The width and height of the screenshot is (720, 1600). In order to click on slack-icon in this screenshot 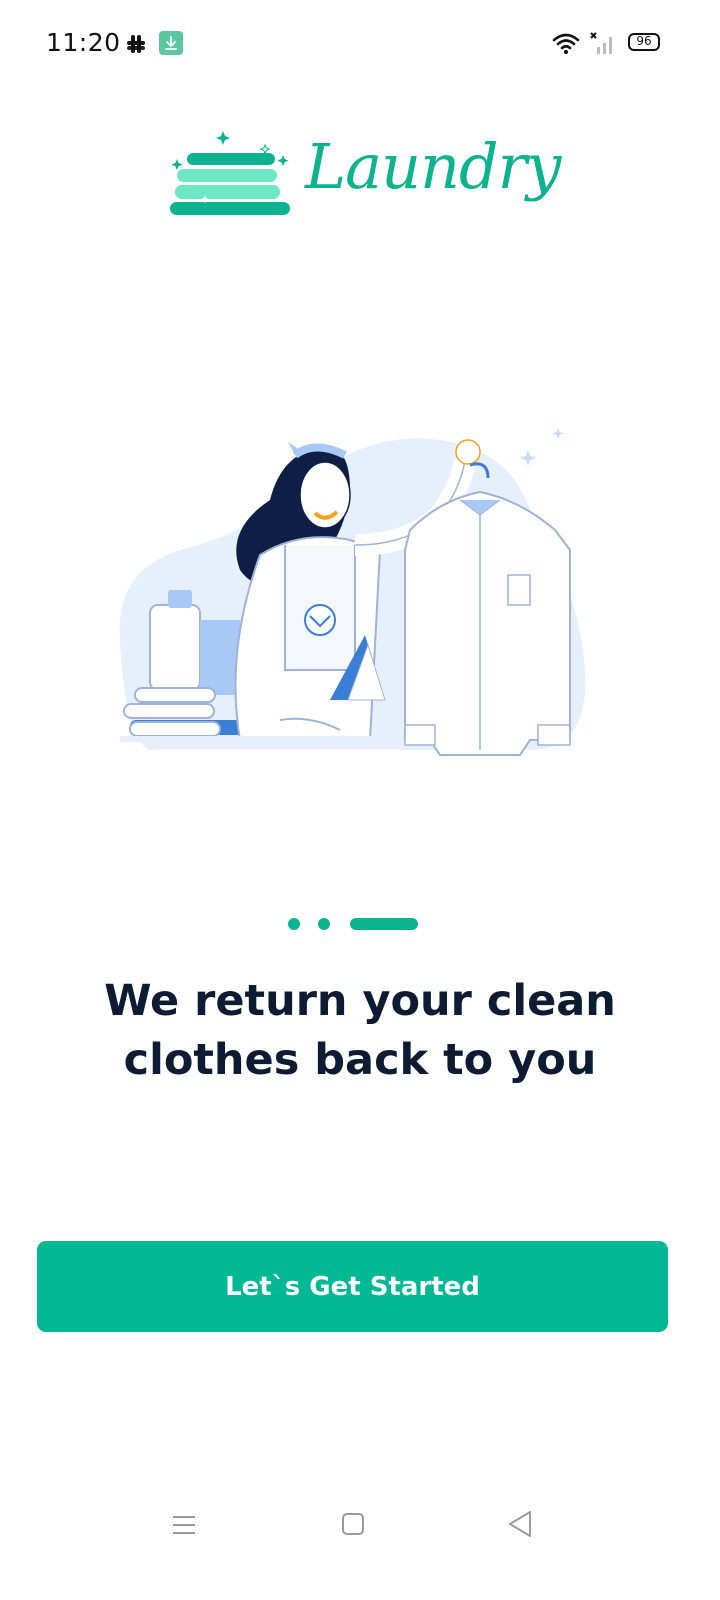, I will do `click(136, 44)`.